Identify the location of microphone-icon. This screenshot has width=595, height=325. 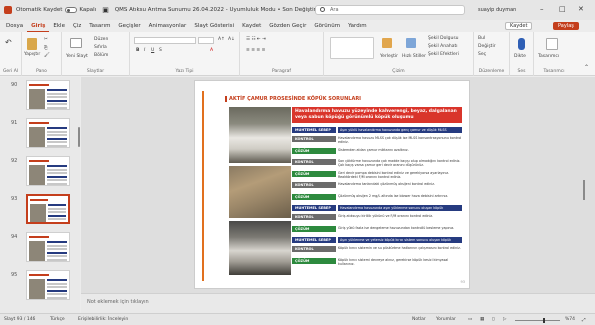
(521, 44).